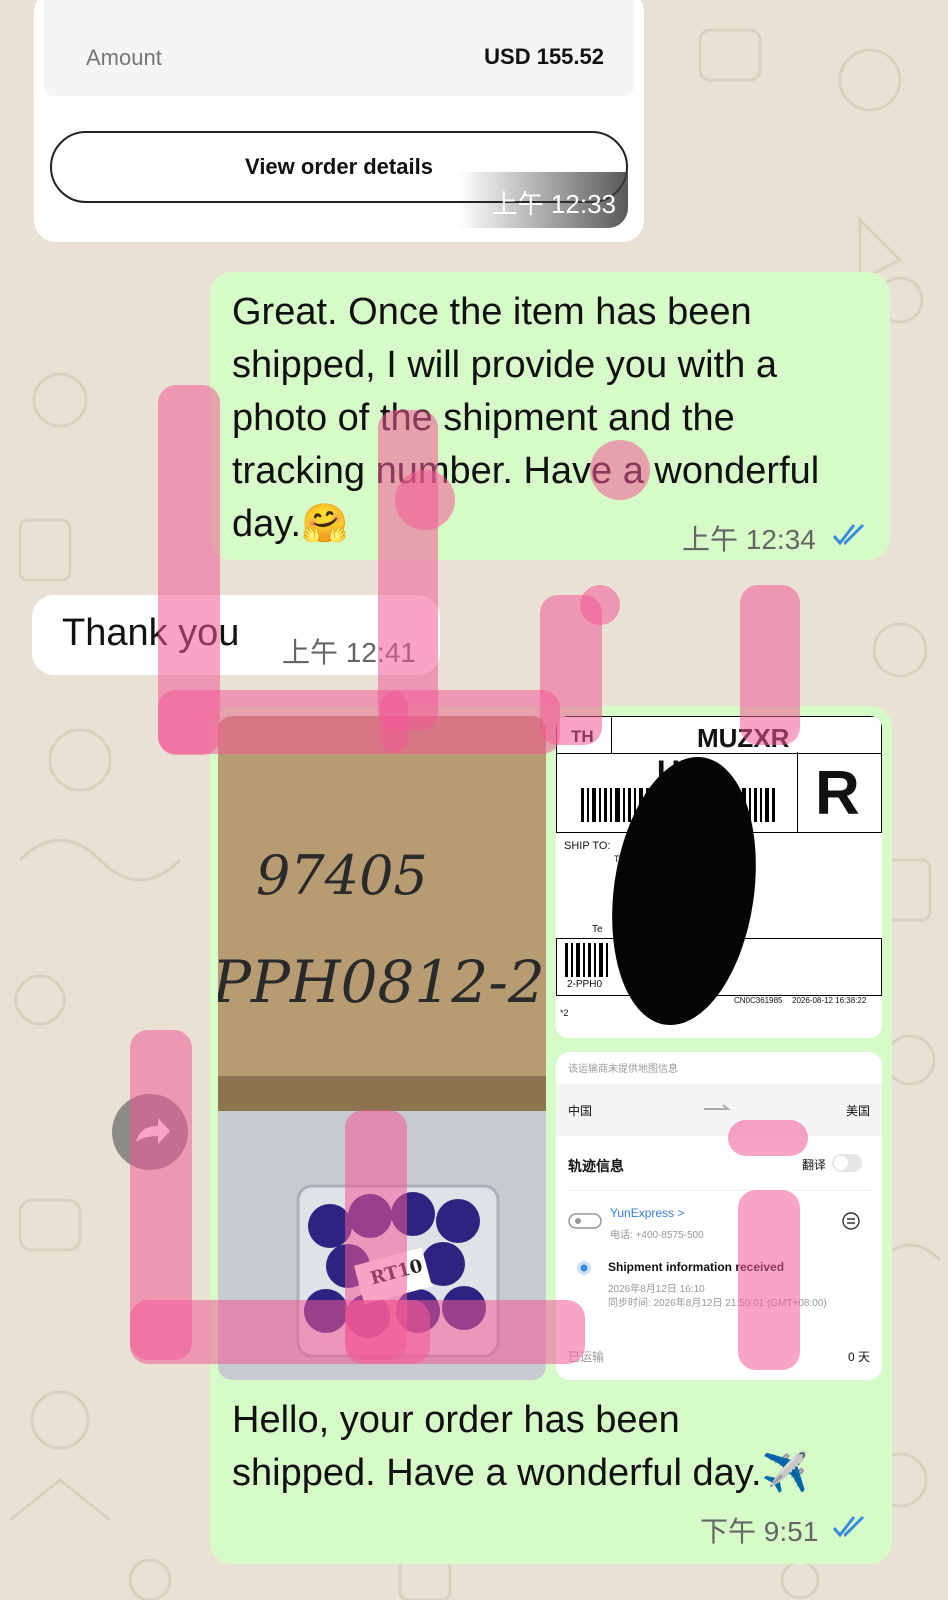 Image resolution: width=948 pixels, height=1600 pixels. Describe the element at coordinates (349, 652) in the screenshot. I see `message-2-time: 上午 12:41` at that location.